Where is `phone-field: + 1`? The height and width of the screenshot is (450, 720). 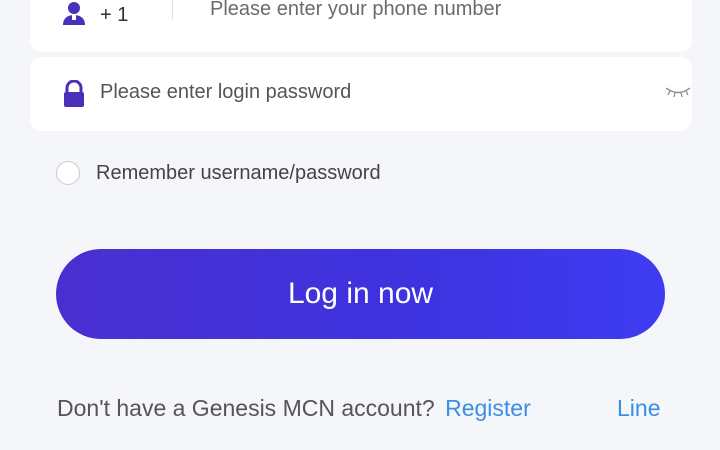
phone-field: + 1 is located at coordinates (361, 26).